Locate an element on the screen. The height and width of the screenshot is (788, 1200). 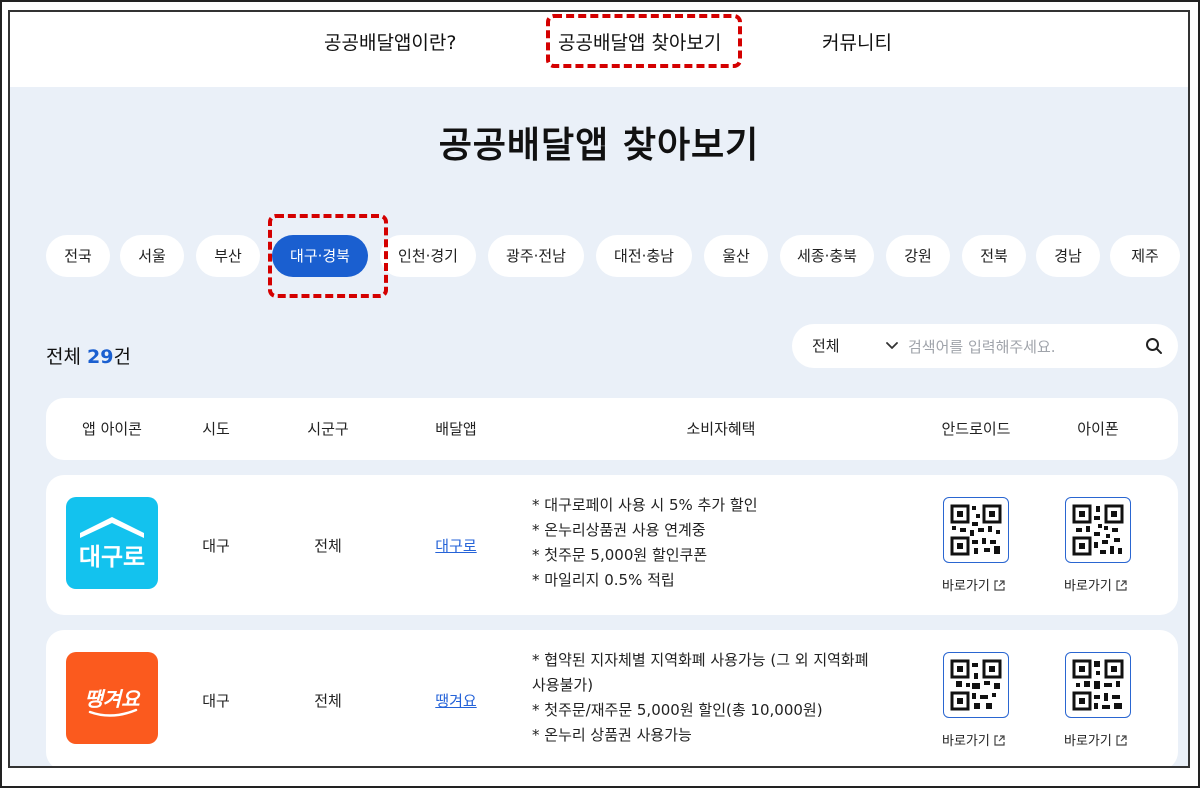
region-pill-seoul: 서울 is located at coordinates (152, 256).